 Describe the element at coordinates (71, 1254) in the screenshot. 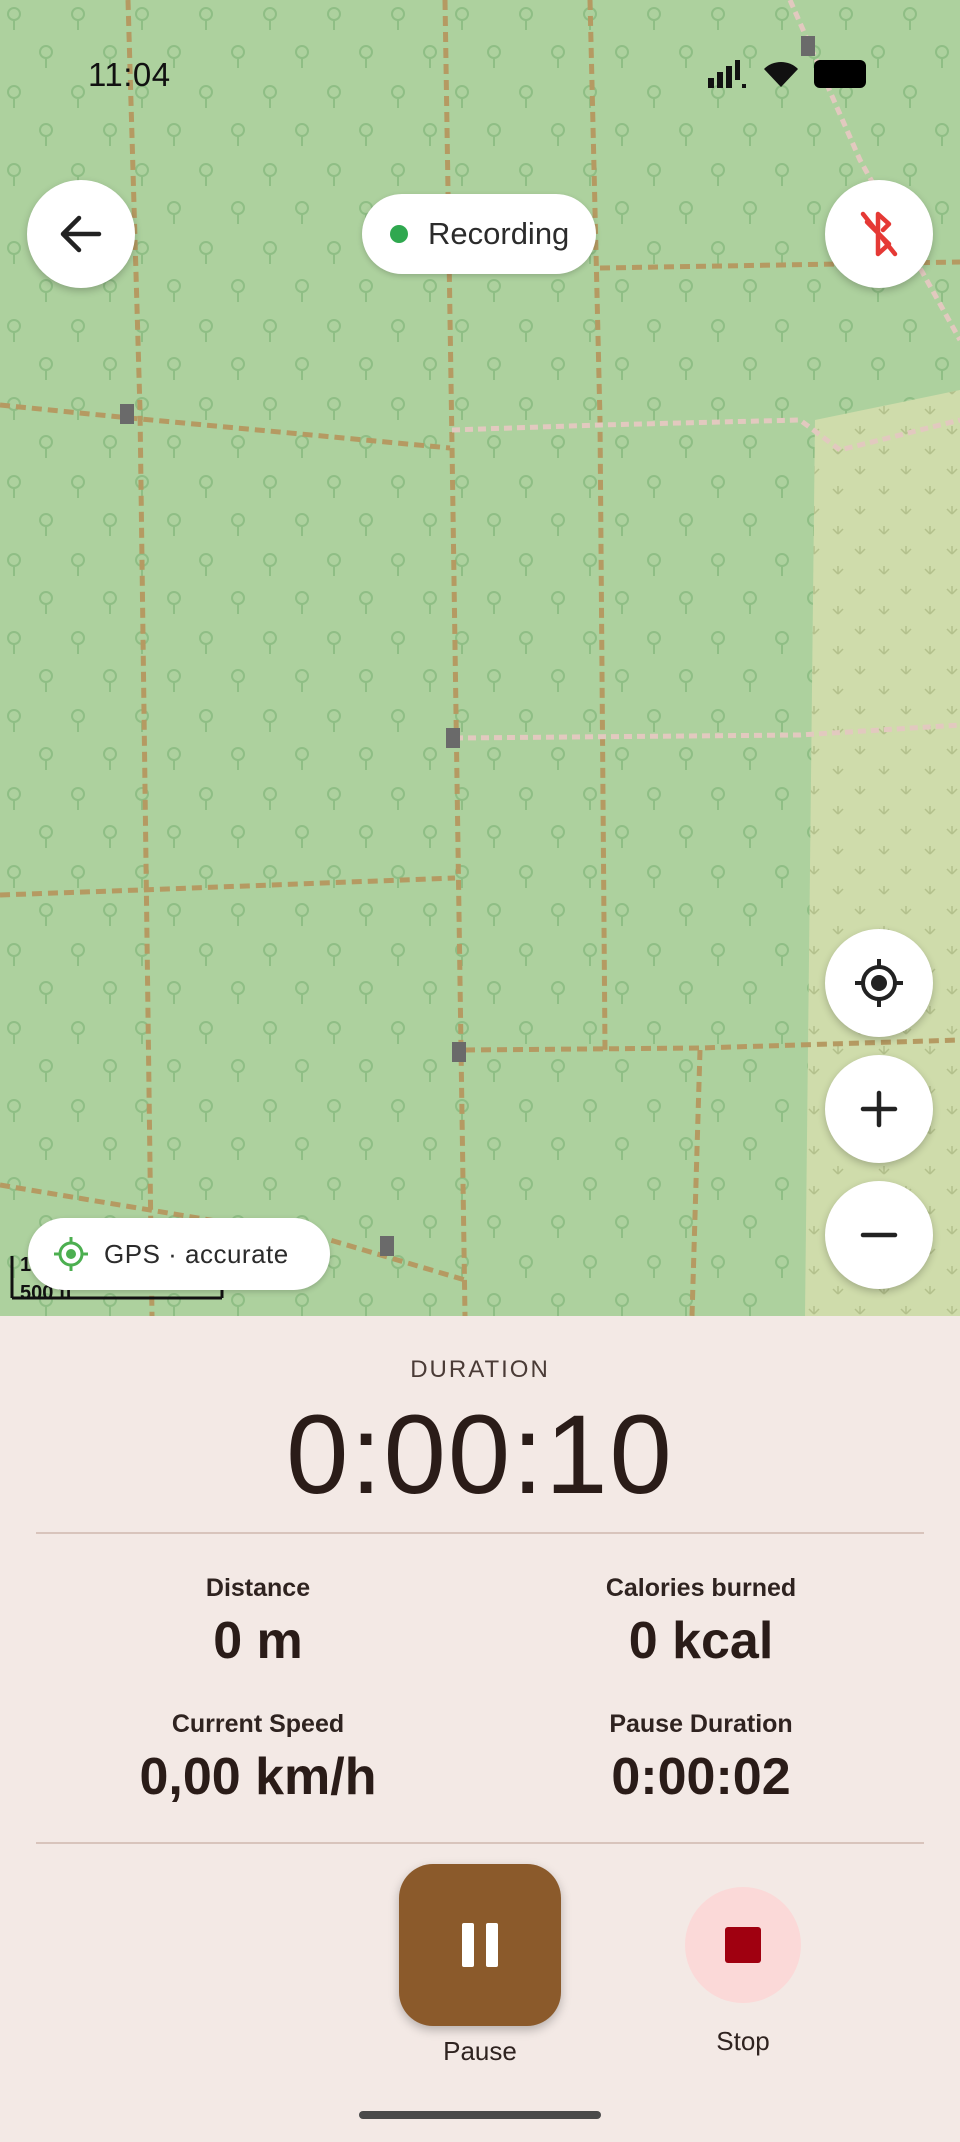

I see `gps-fixed-icon` at that location.